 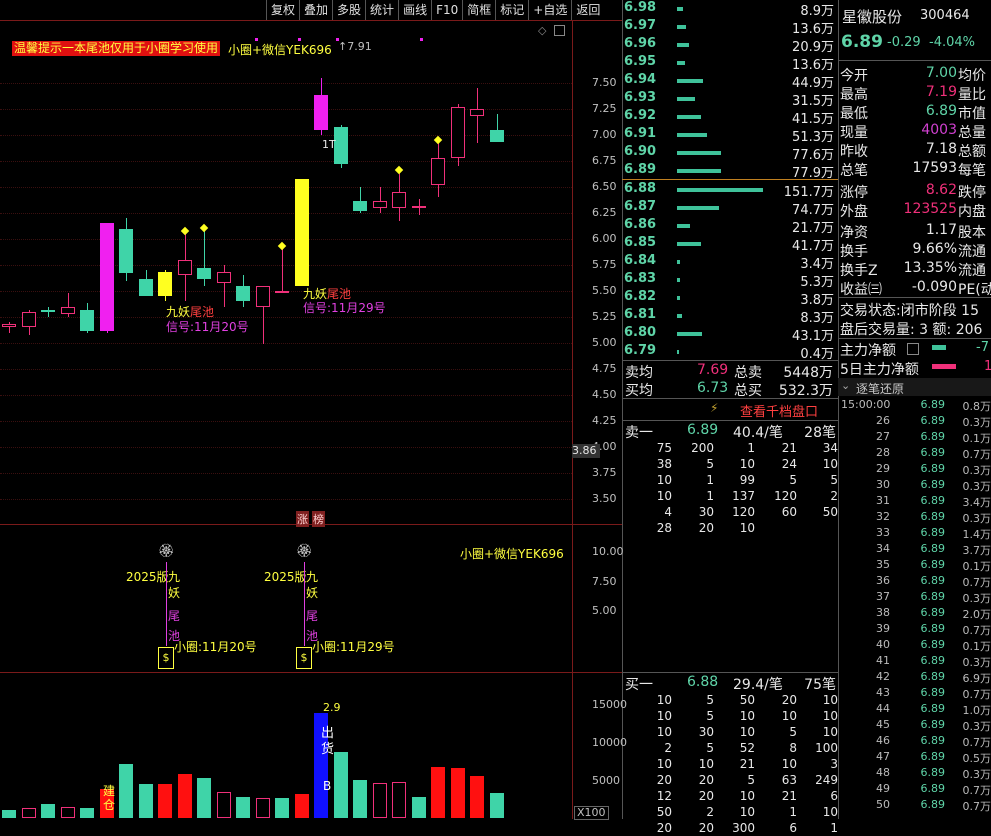 I want to click on toolbar-button-0: 复权, so click(x=282, y=10).